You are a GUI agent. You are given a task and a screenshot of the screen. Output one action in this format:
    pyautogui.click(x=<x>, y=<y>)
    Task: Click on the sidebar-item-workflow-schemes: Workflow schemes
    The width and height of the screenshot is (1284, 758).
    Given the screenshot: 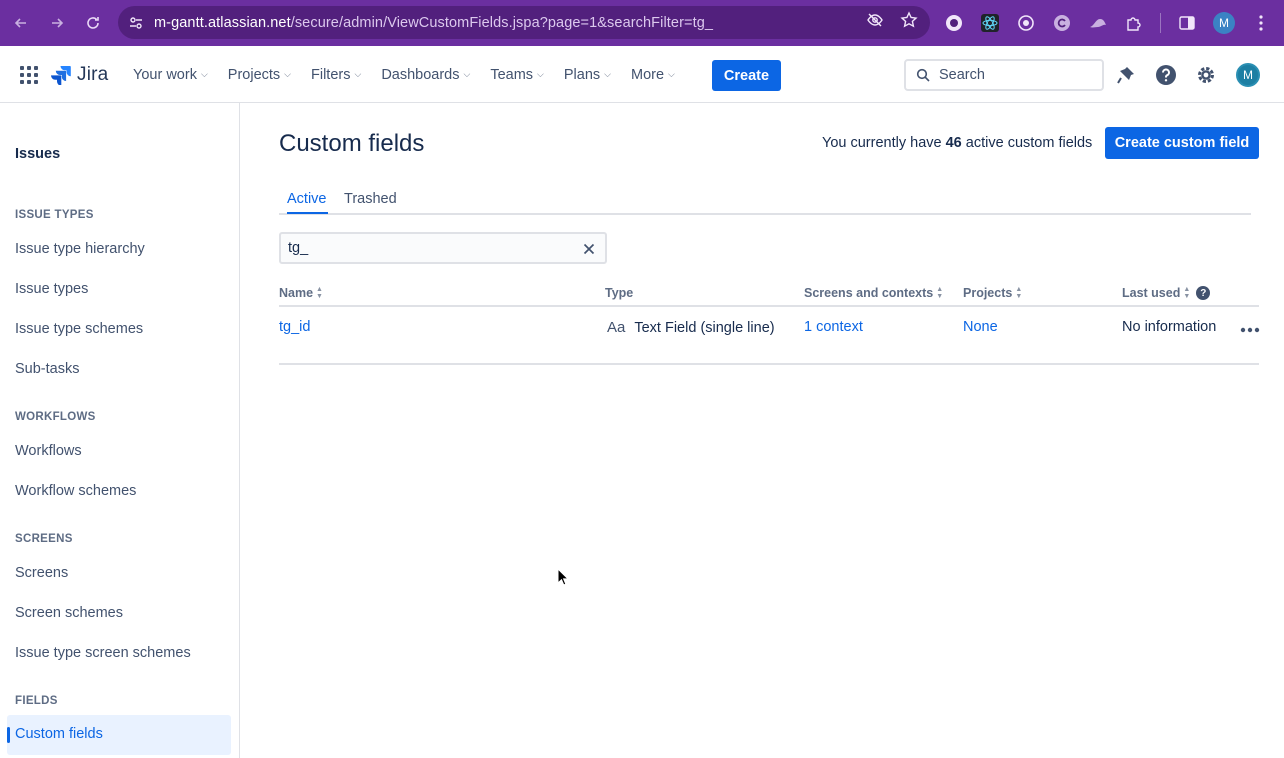 What is the action you would take?
    pyautogui.click(x=75, y=491)
    